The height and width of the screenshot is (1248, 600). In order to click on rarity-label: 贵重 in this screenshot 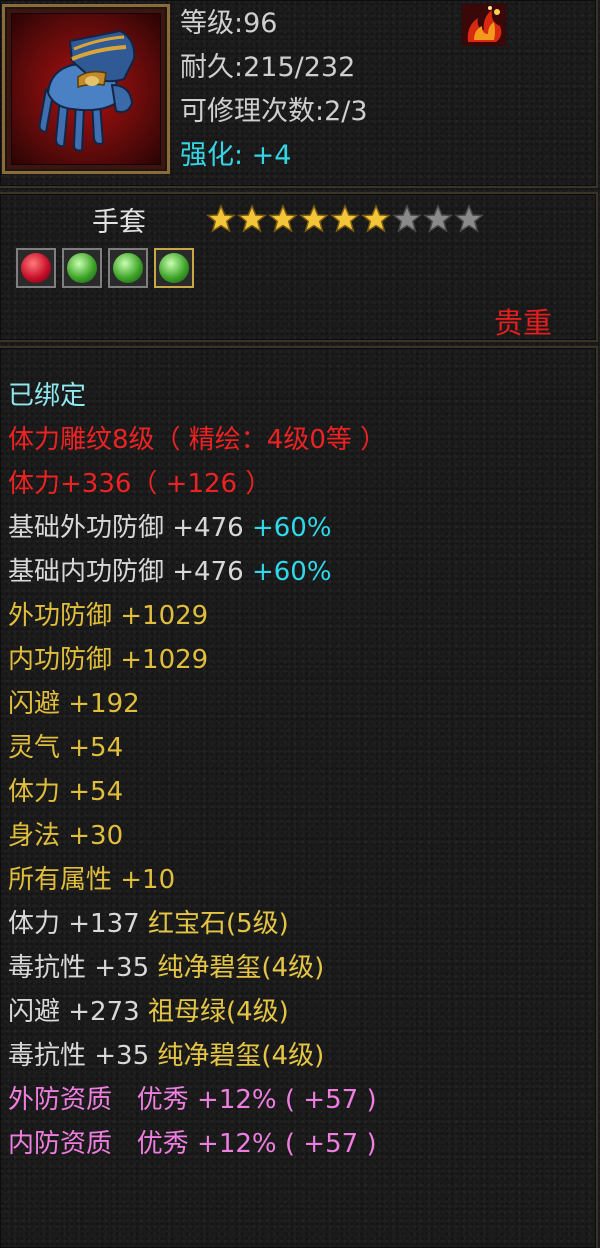, I will do `click(523, 323)`.